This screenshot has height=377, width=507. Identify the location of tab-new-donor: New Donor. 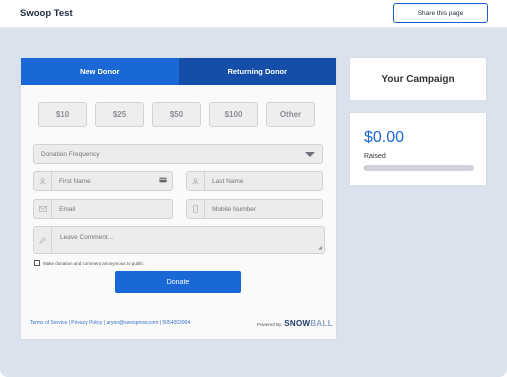
(100, 71).